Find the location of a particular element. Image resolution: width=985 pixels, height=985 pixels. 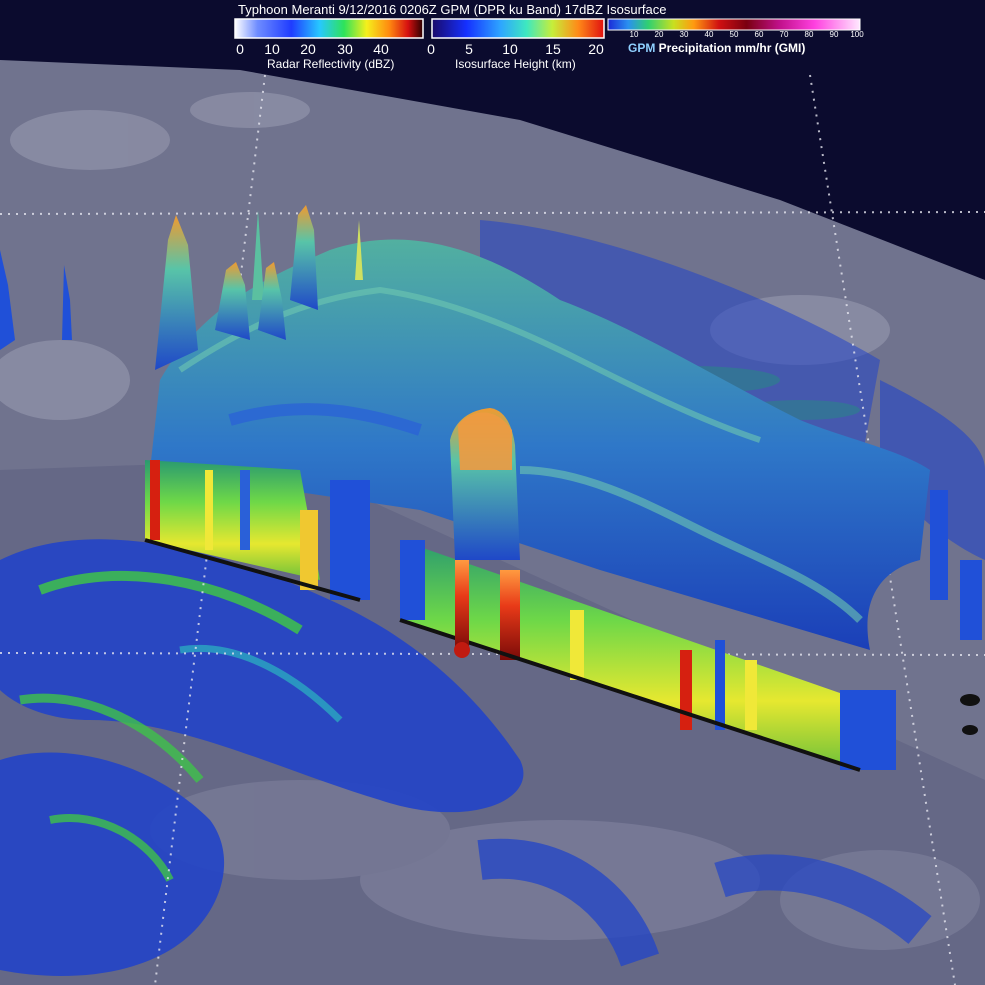

precip-tick: 40 is located at coordinates (709, 34).